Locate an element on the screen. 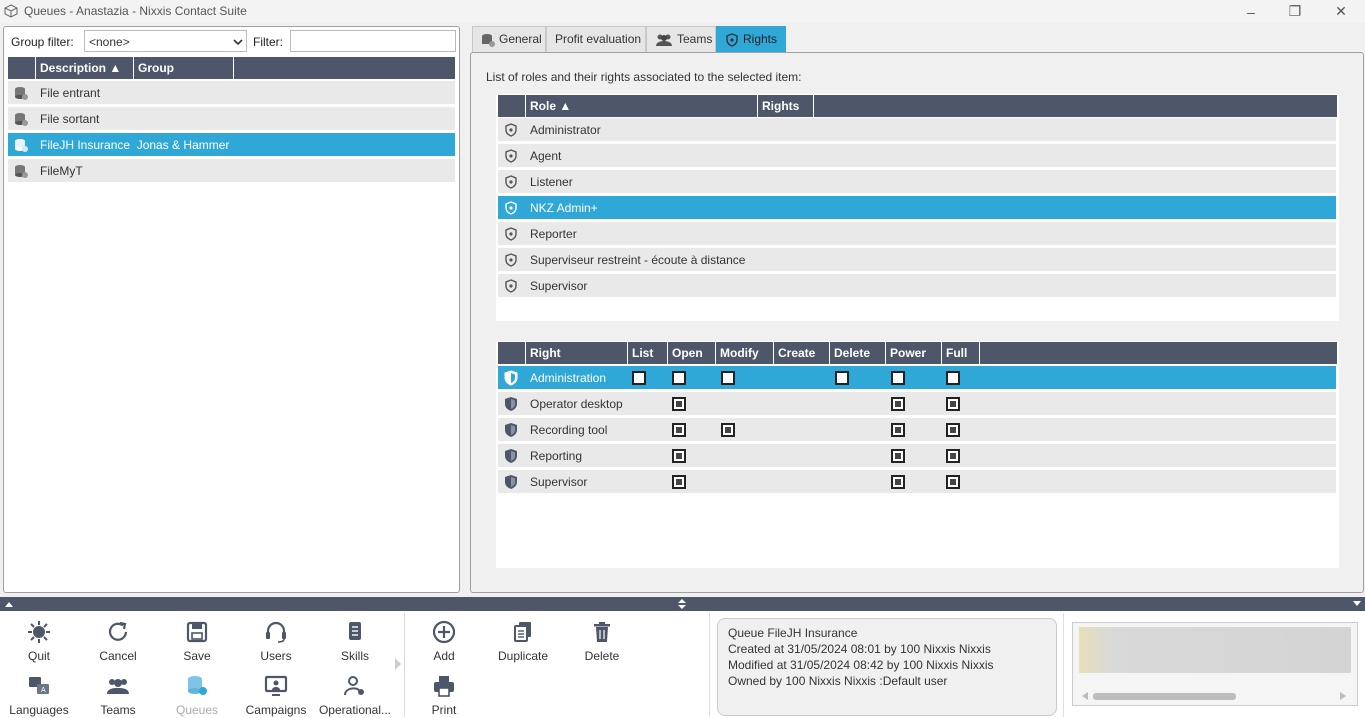  queue-row: FileMyT is located at coordinates (231, 171).